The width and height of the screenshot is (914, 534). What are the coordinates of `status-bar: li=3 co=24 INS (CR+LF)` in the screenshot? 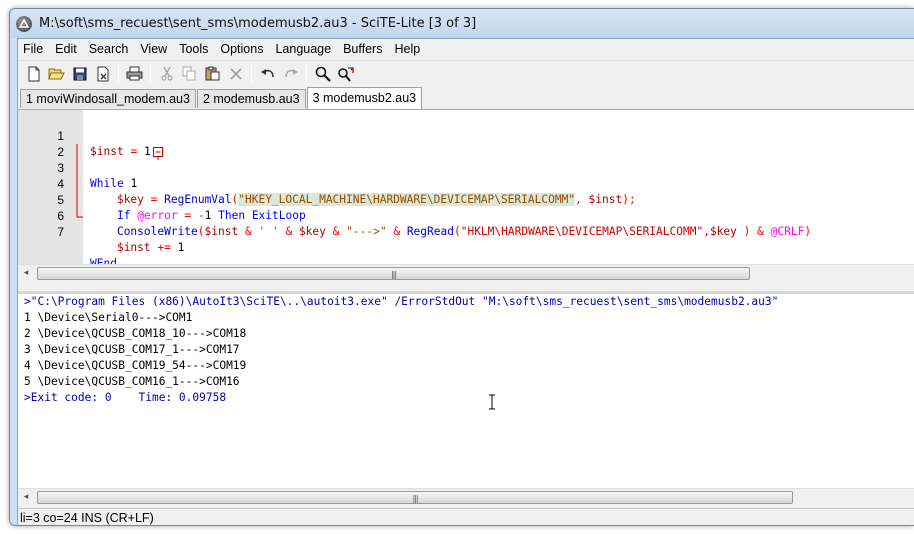 It's located at (466, 516).